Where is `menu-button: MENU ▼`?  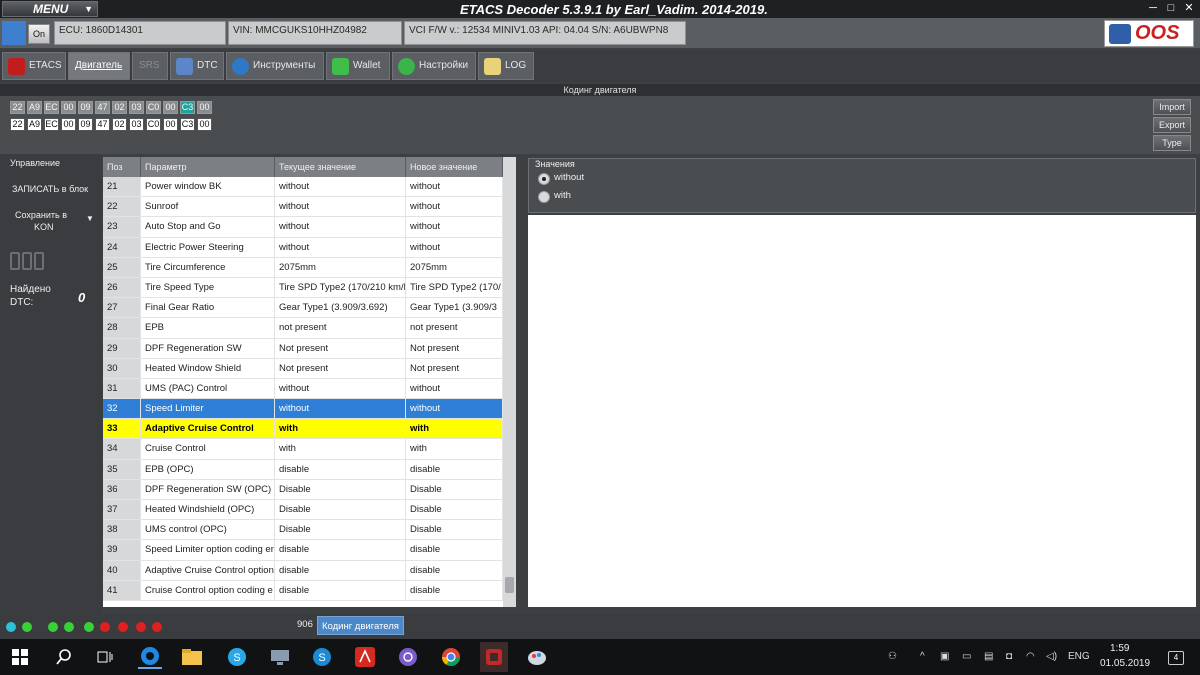
menu-button: MENU ▼ is located at coordinates (50, 9).